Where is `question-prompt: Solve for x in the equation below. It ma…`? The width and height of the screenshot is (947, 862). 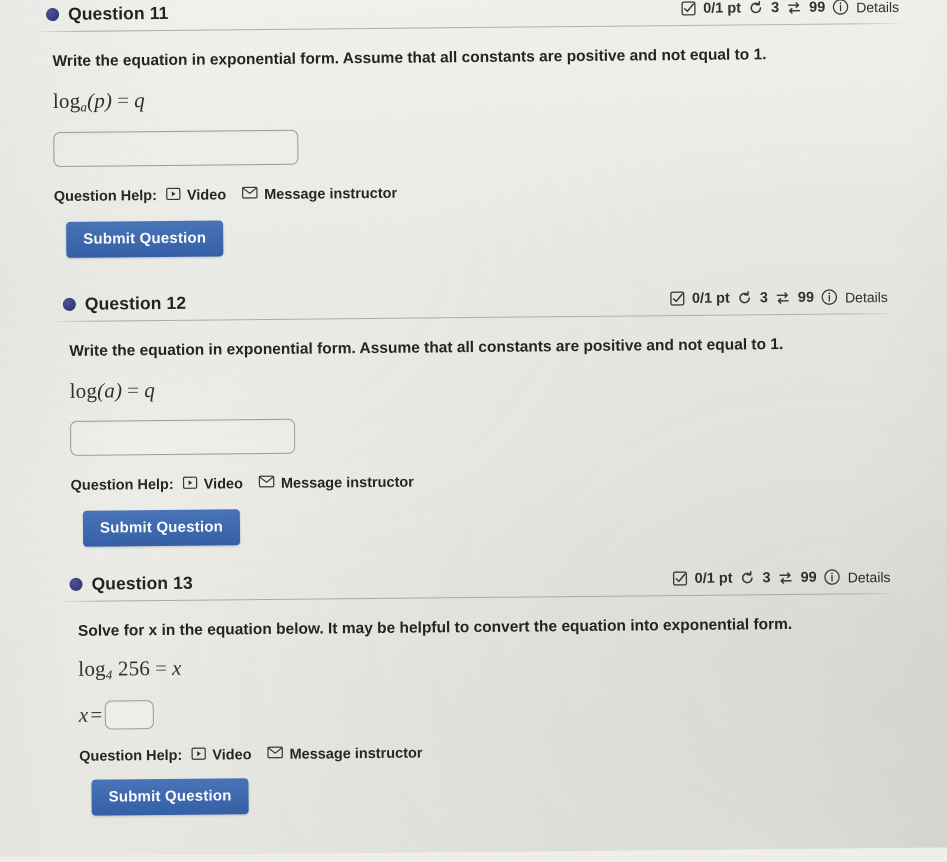 question-prompt: Solve for x in the equation below. It ma… is located at coordinates (491, 628).